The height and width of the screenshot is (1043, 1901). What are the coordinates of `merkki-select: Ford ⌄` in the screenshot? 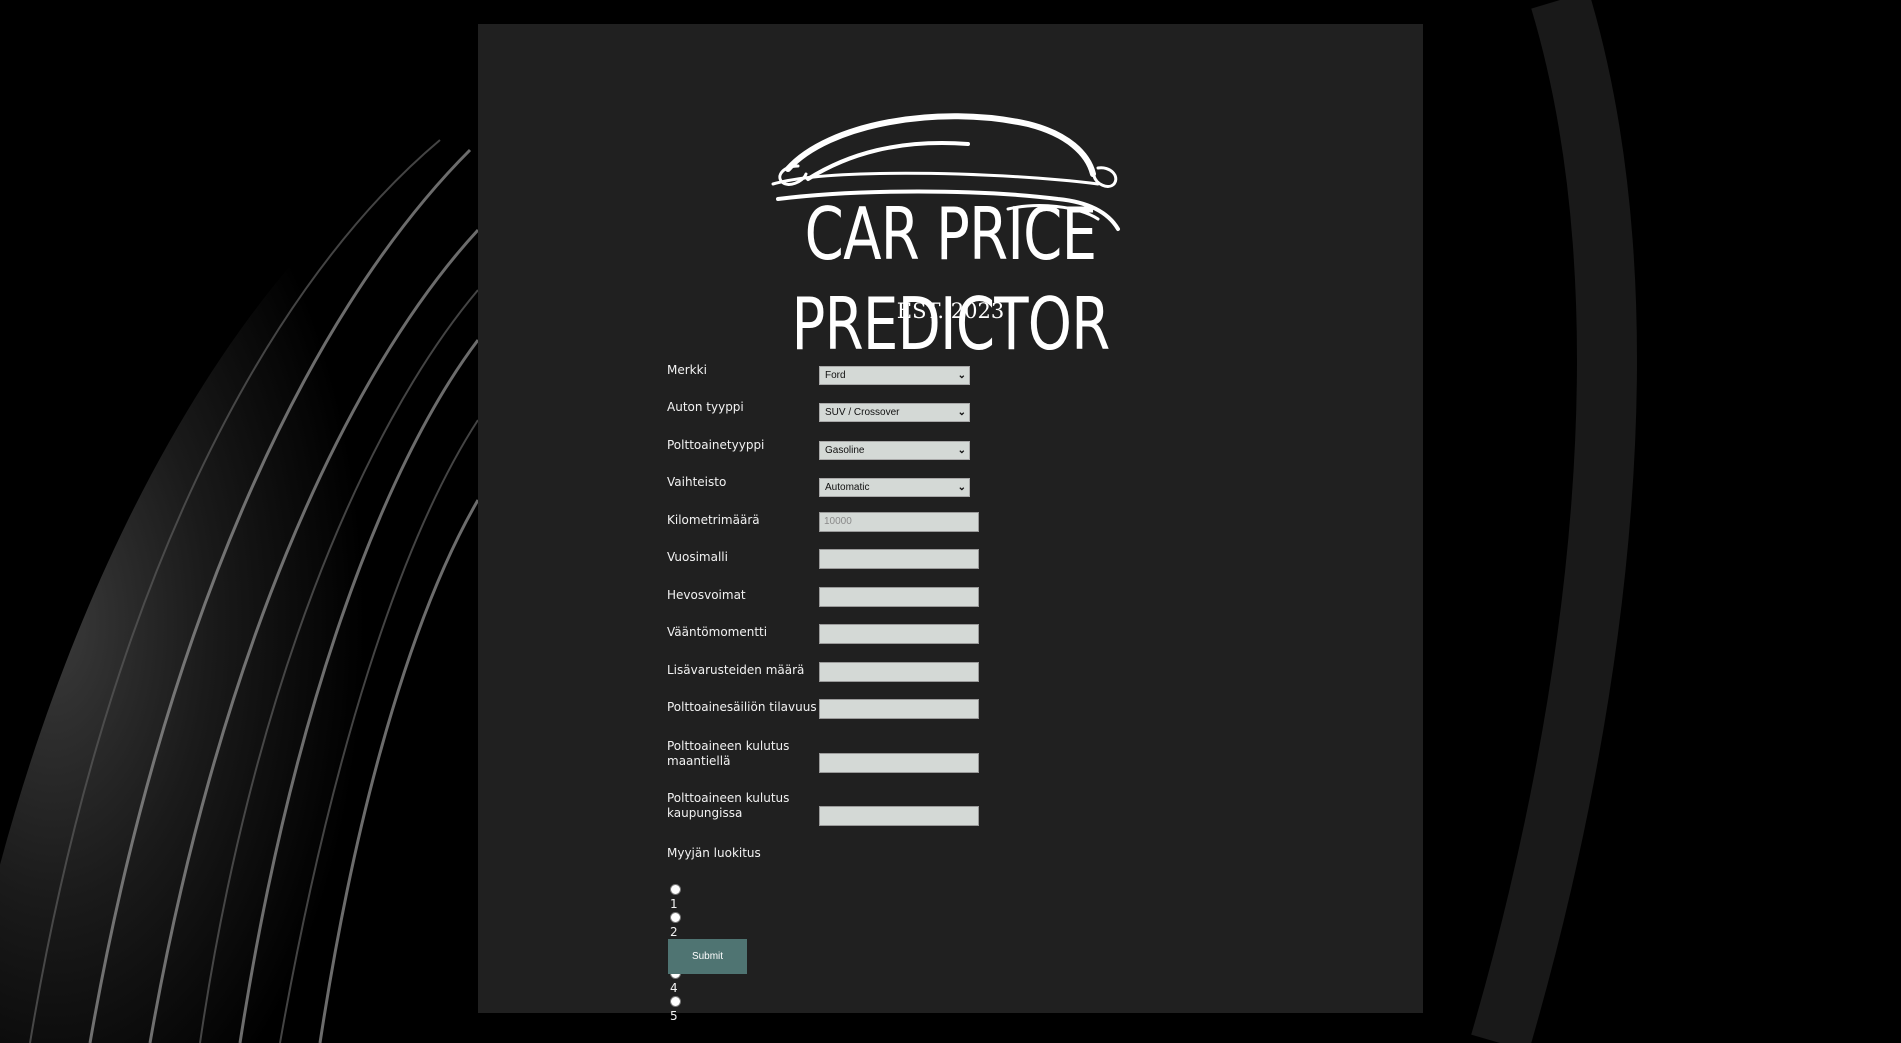 It's located at (894, 375).